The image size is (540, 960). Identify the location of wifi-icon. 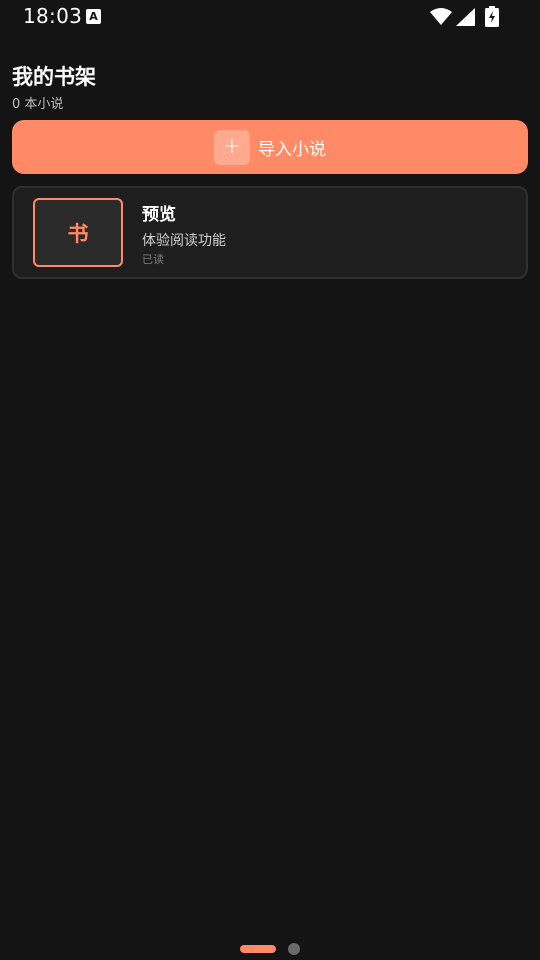
(441, 16).